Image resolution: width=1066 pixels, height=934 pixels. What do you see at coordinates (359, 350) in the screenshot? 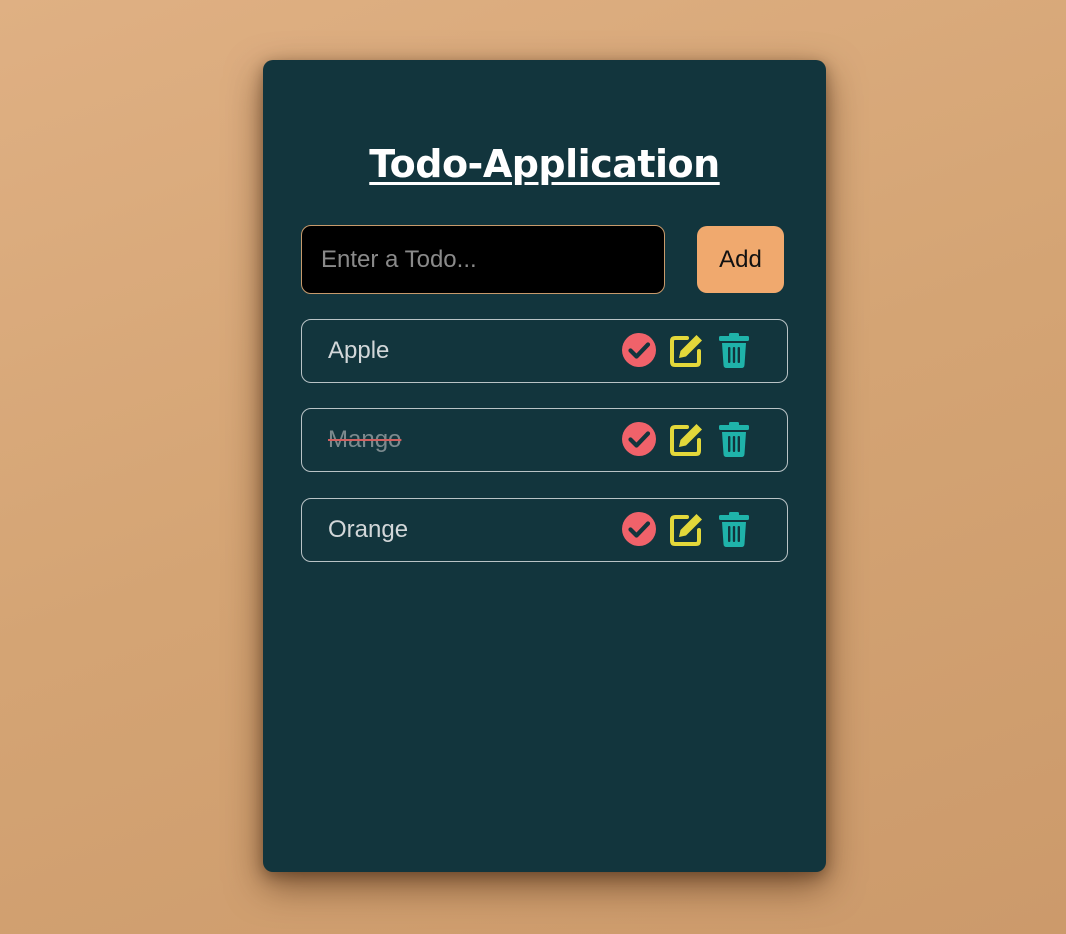
I see `todo-text: Apple` at bounding box center [359, 350].